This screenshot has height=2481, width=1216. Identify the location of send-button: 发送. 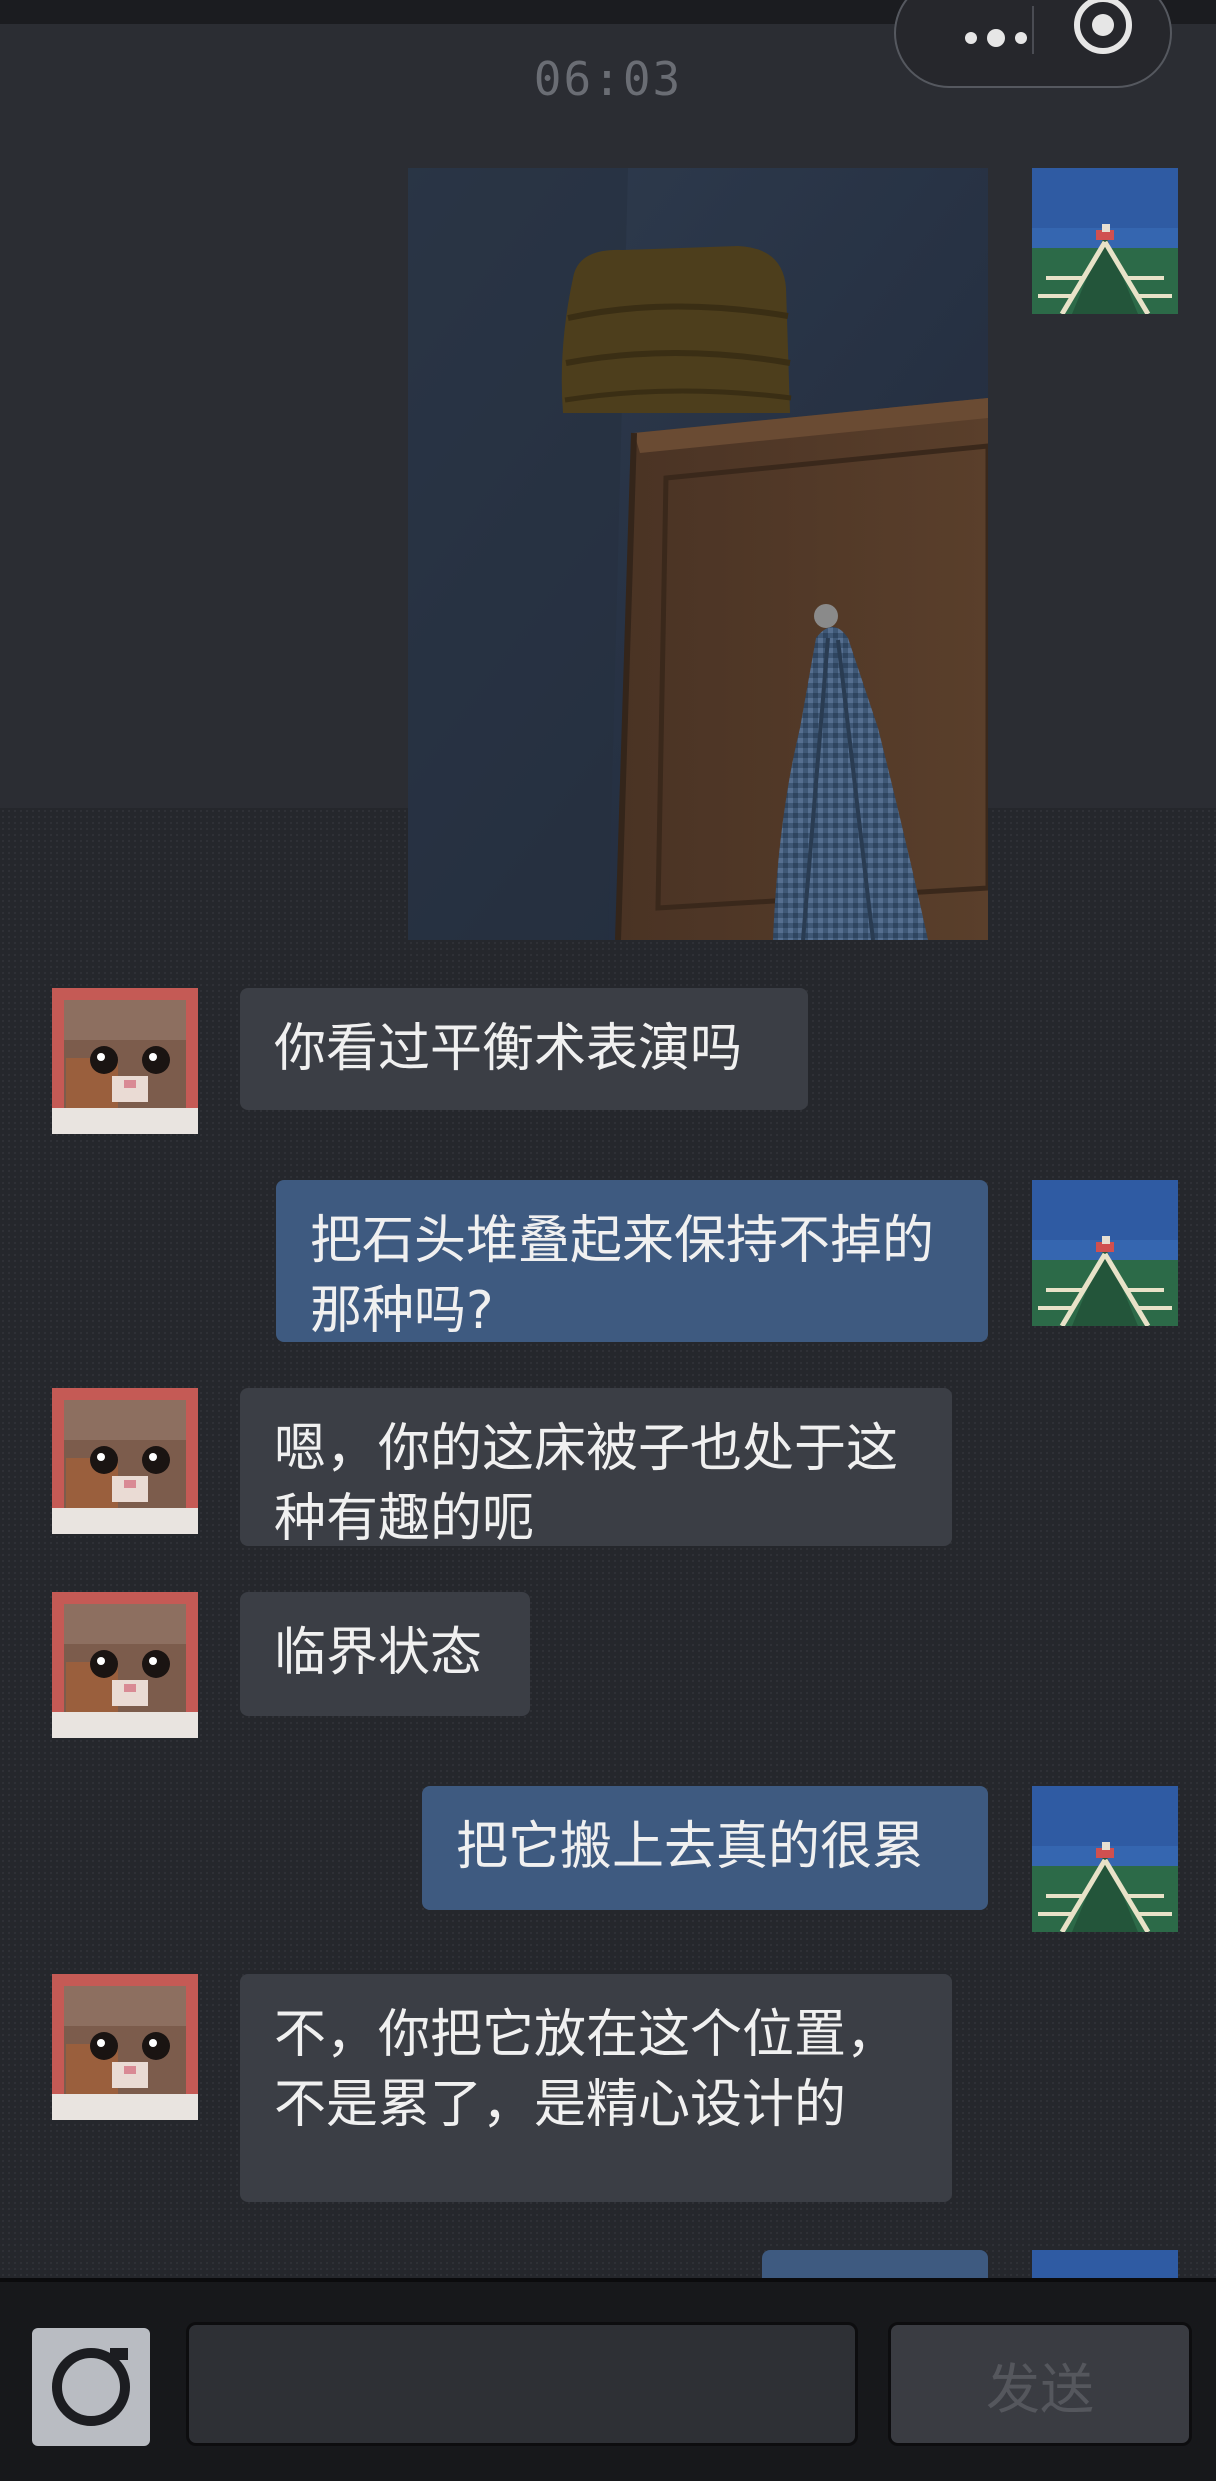
(1040, 2384).